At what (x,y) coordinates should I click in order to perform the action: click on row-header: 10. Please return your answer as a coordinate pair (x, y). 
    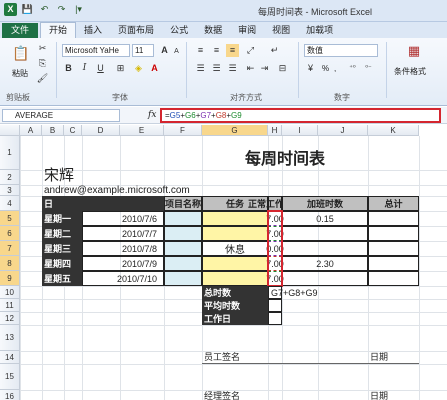
    Looking at the image, I should click on (10, 292).